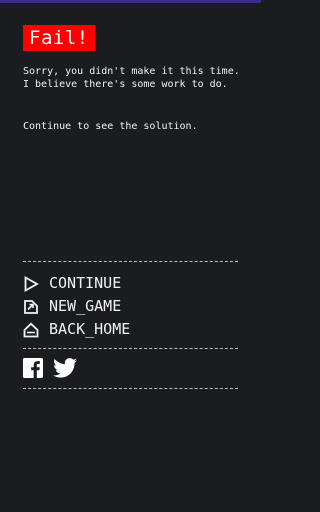 Image resolution: width=320 pixels, height=512 pixels. Describe the element at coordinates (85, 283) in the screenshot. I see `continue-label: CONTINUE` at that location.